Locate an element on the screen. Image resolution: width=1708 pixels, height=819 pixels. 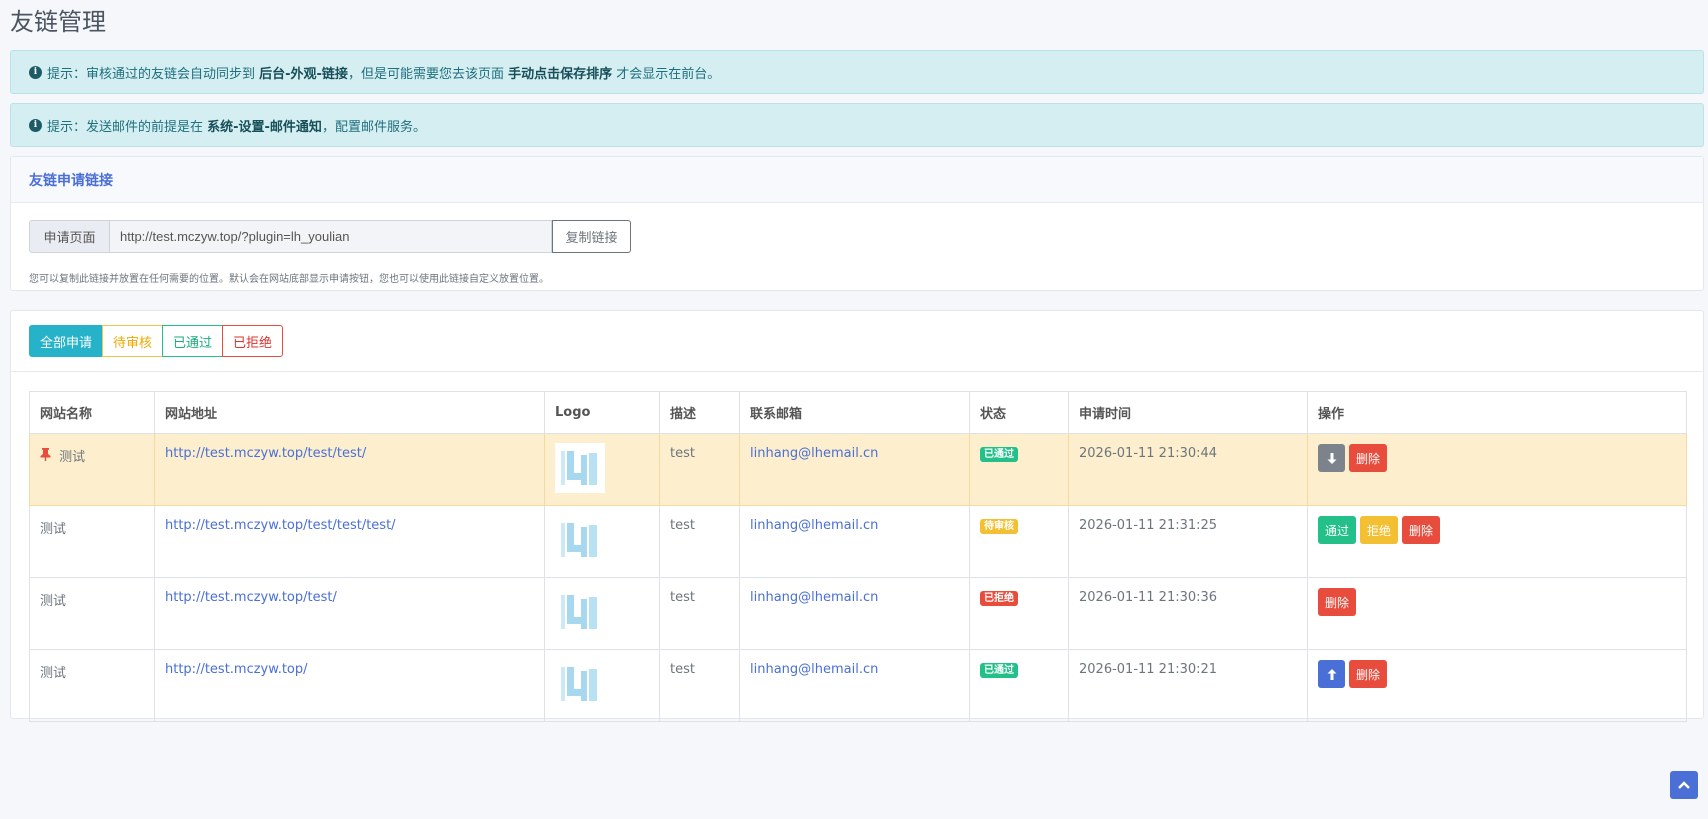
status-badge: 已拒绝 is located at coordinates (999, 598).